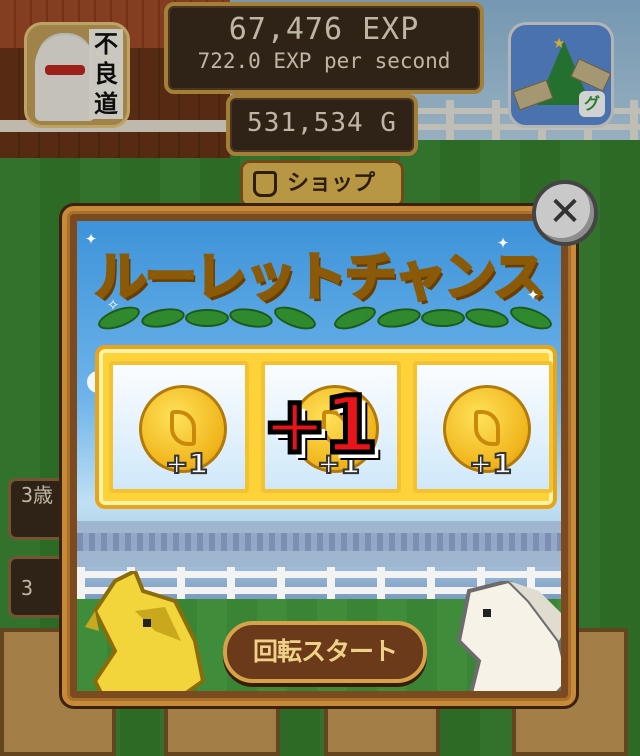  Describe the element at coordinates (145, 631) in the screenshot. I see `yellow-horse-icon` at that location.